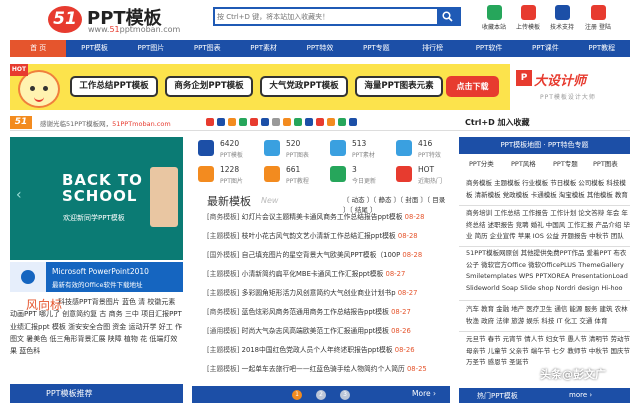  Describe the element at coordinates (223, 312) in the screenshot. I see `template-category: [商务模板]` at that location.